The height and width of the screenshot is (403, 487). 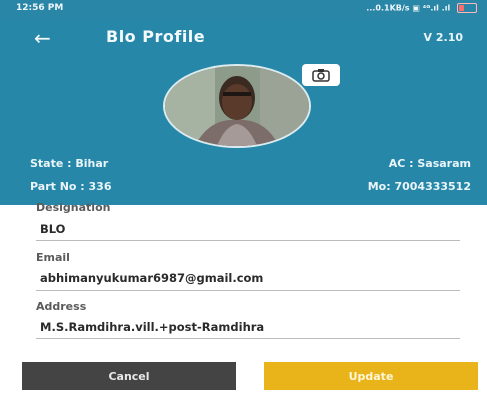 I want to click on network-speed: ...0.1KB/s, so click(x=388, y=8).